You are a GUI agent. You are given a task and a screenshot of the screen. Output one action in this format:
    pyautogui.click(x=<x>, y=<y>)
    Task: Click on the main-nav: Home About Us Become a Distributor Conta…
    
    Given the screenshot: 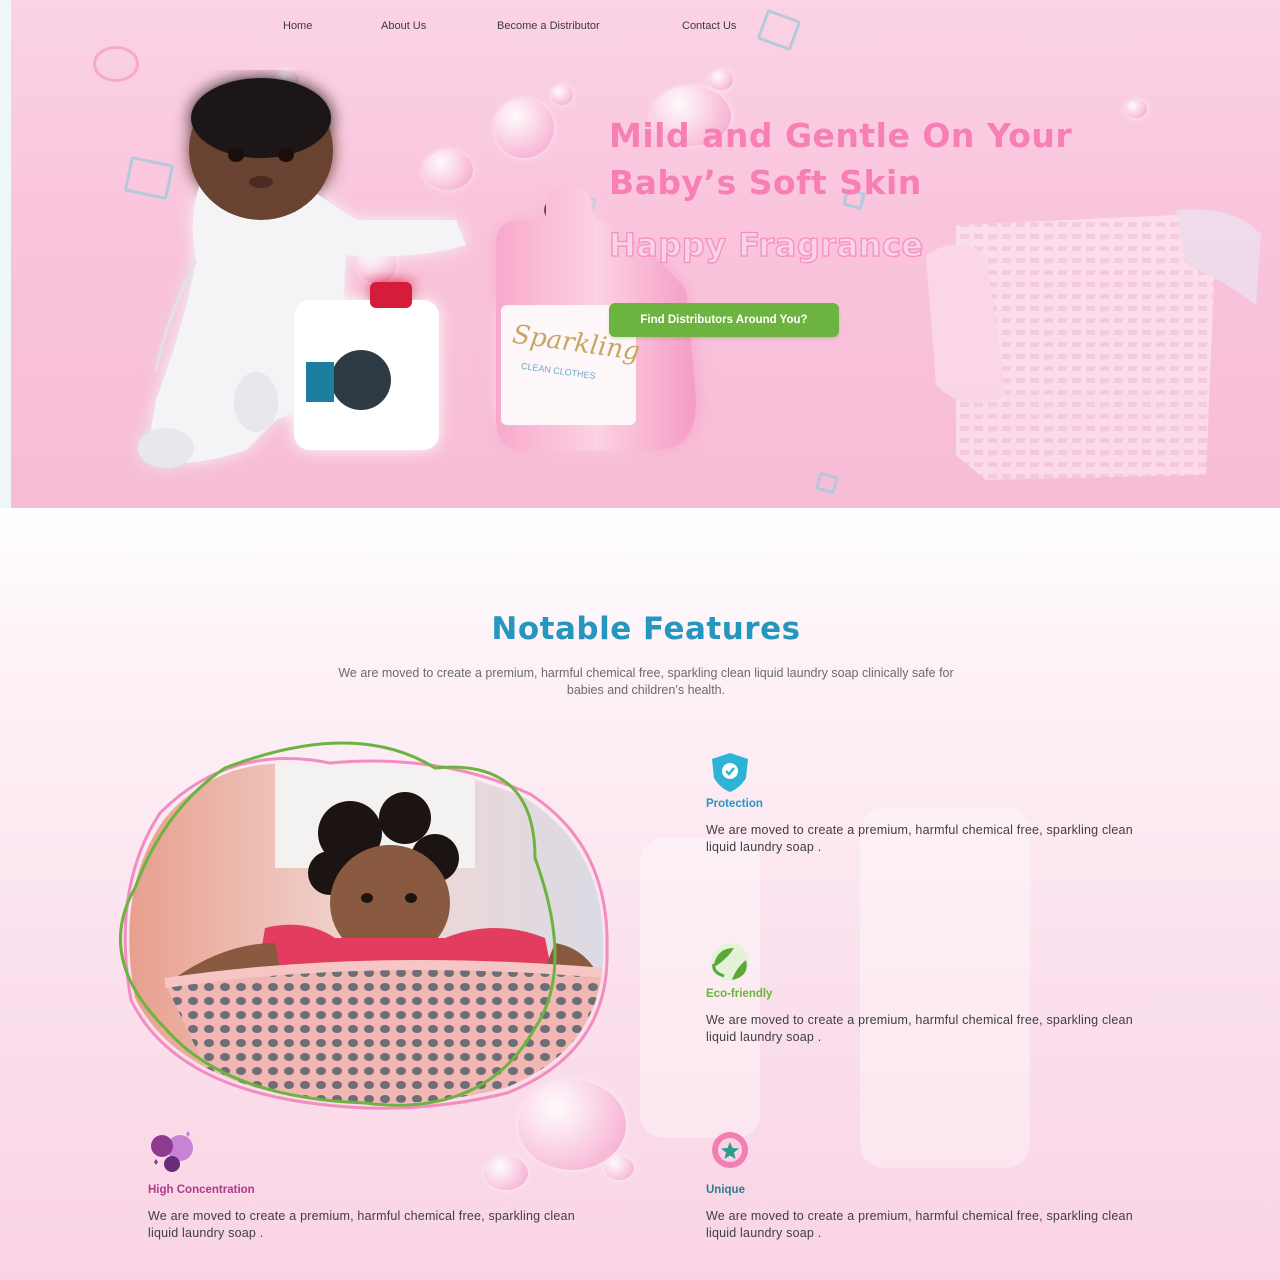 What is the action you would take?
    pyautogui.click(x=645, y=29)
    